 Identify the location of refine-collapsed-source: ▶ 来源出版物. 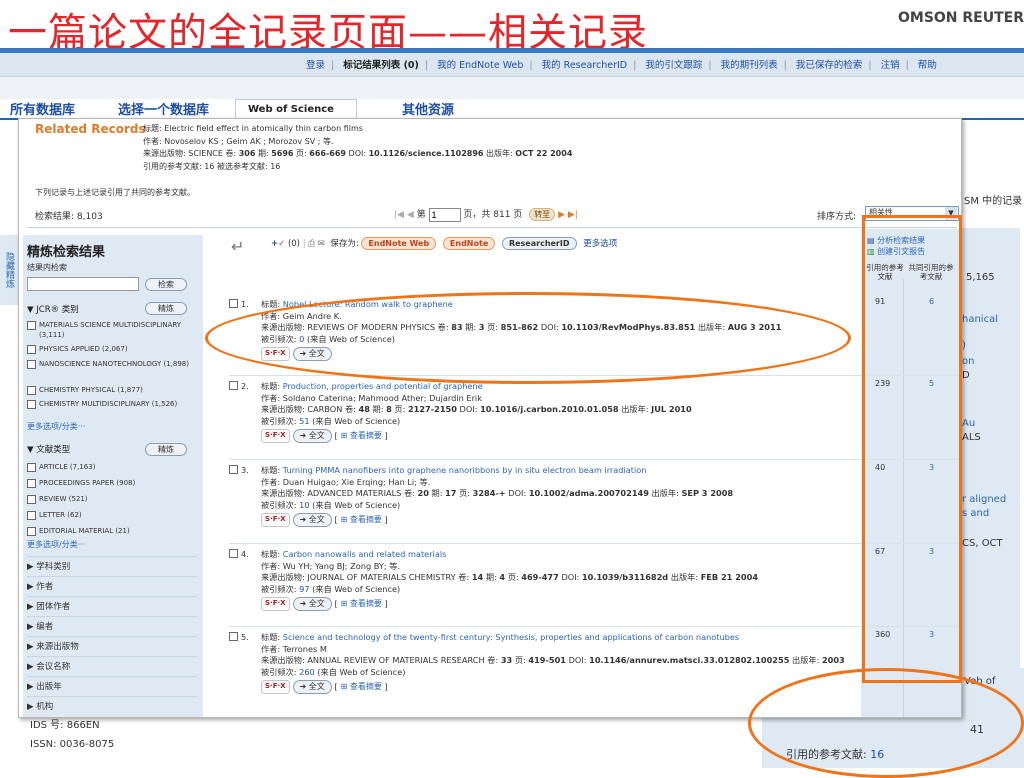
(112, 646).